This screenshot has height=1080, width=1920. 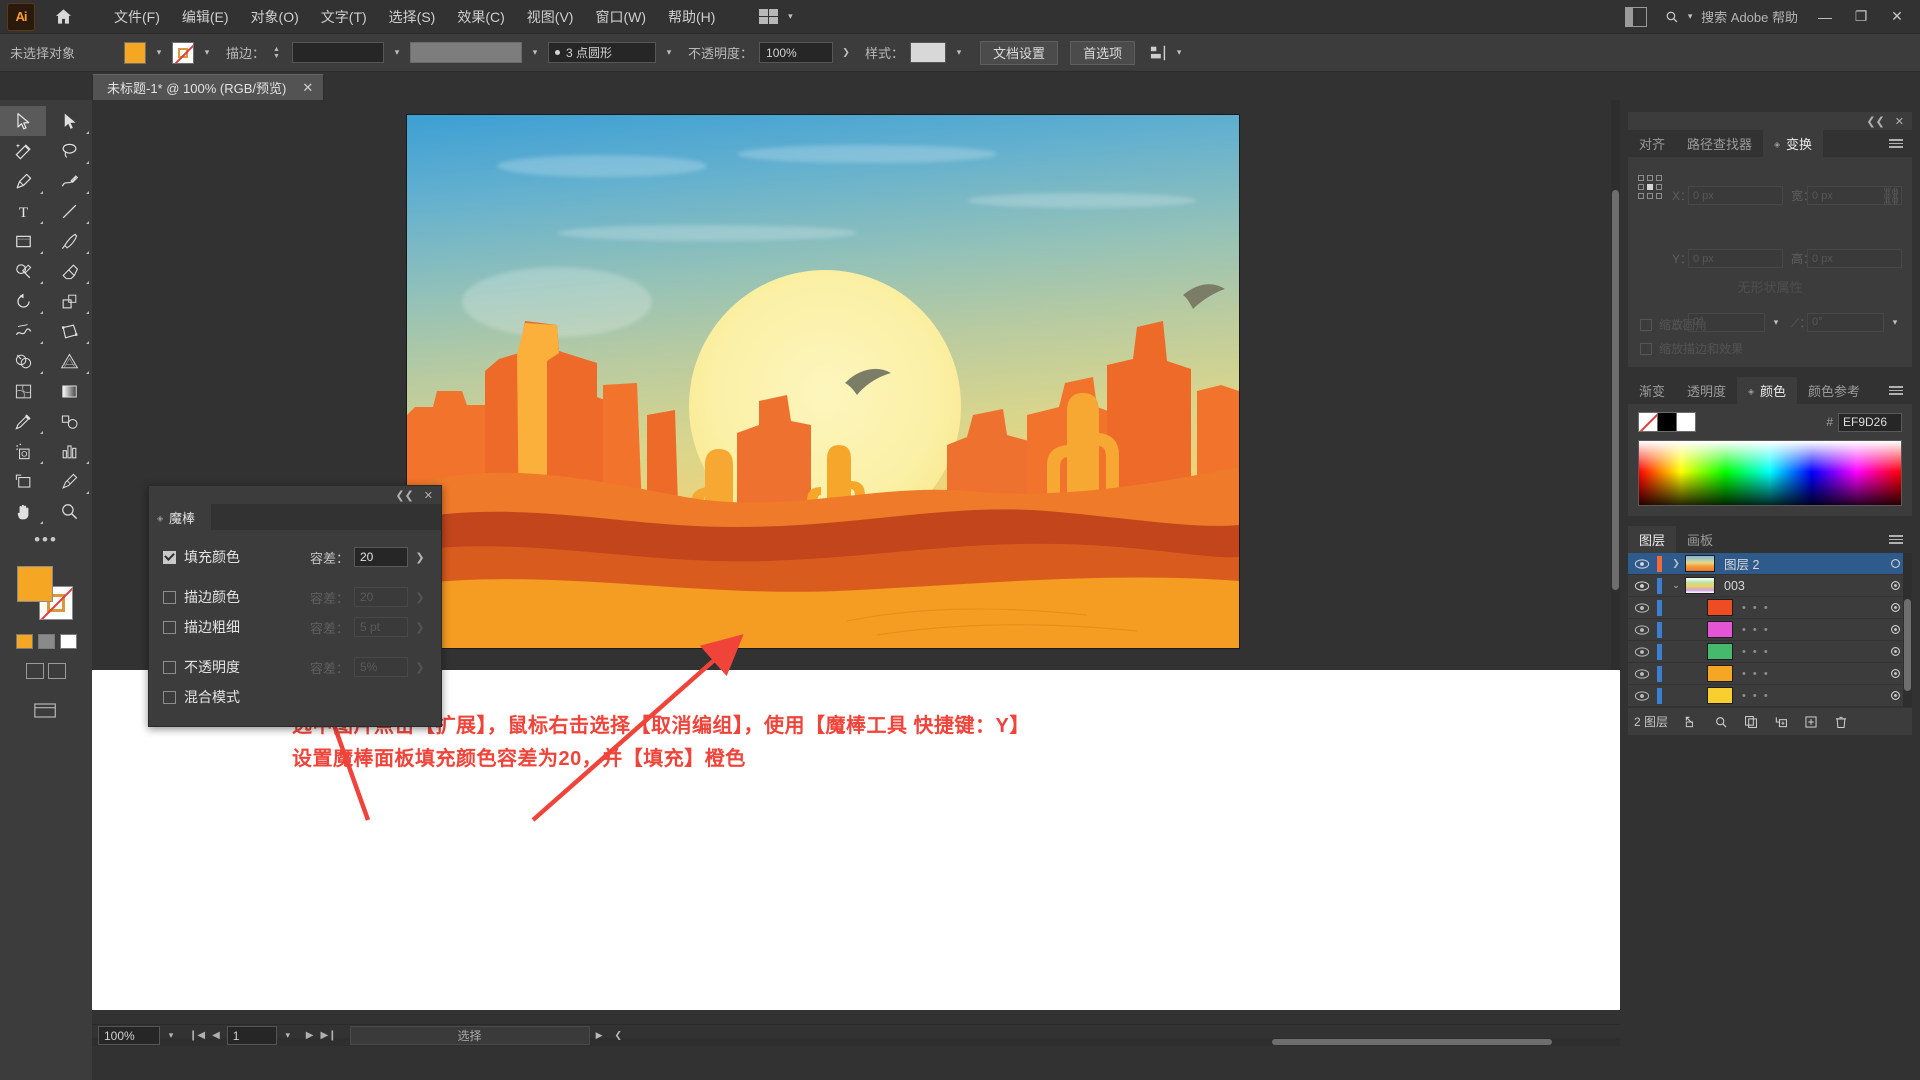 What do you see at coordinates (1676, 585) in the screenshot?
I see `collapse-layer-icon: ⌄` at bounding box center [1676, 585].